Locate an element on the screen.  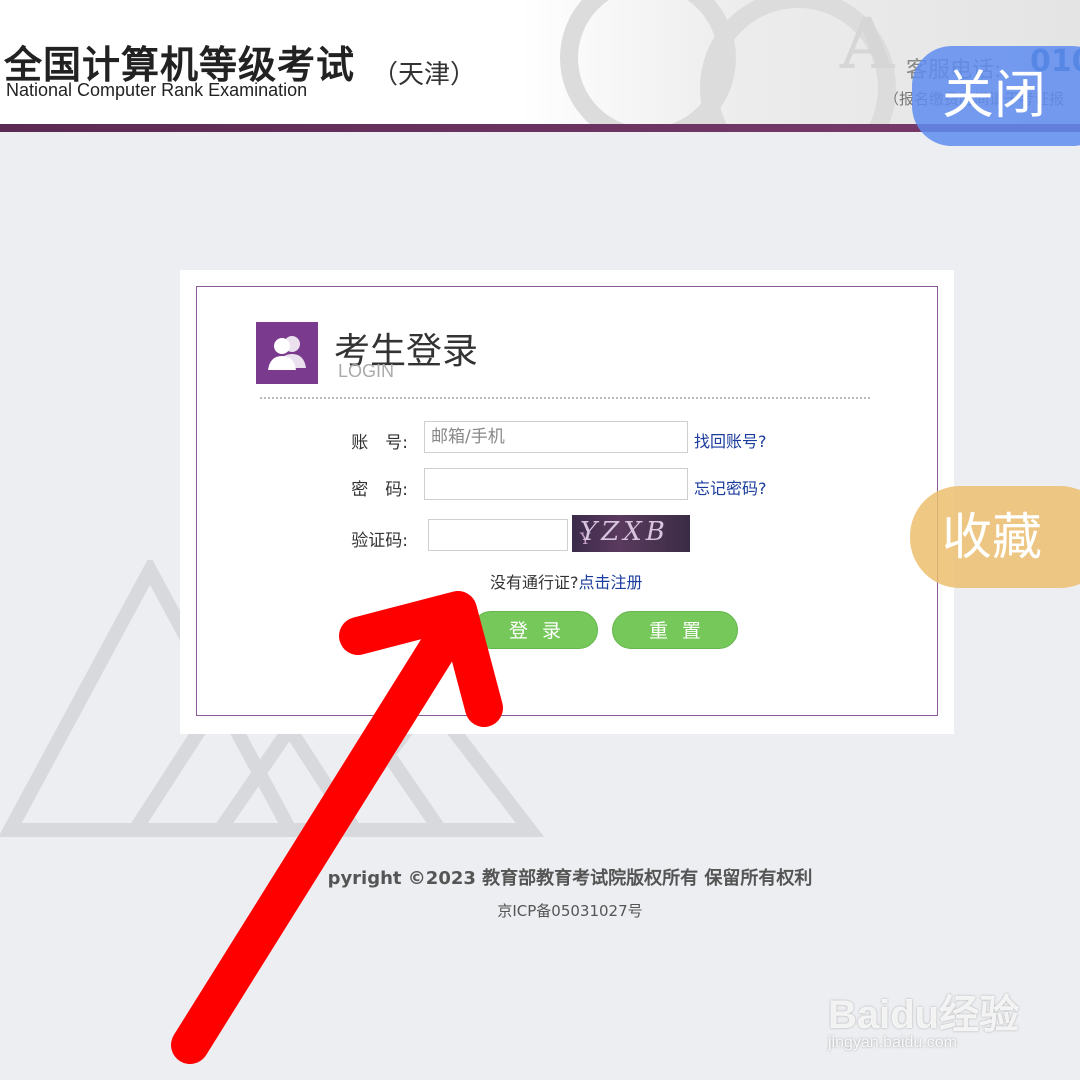
forgot-password-link: 忘记密码? is located at coordinates (730, 487).